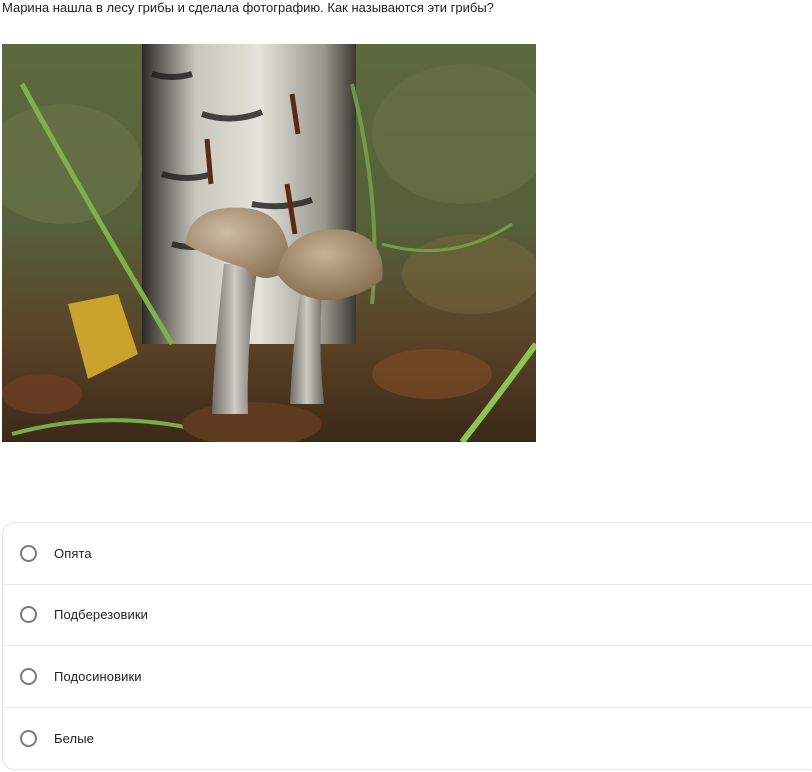 Image resolution: width=812 pixels, height=772 pixels. Describe the element at coordinates (407, 615) in the screenshot. I see `option-podberezoviki: Подберезовики` at that location.